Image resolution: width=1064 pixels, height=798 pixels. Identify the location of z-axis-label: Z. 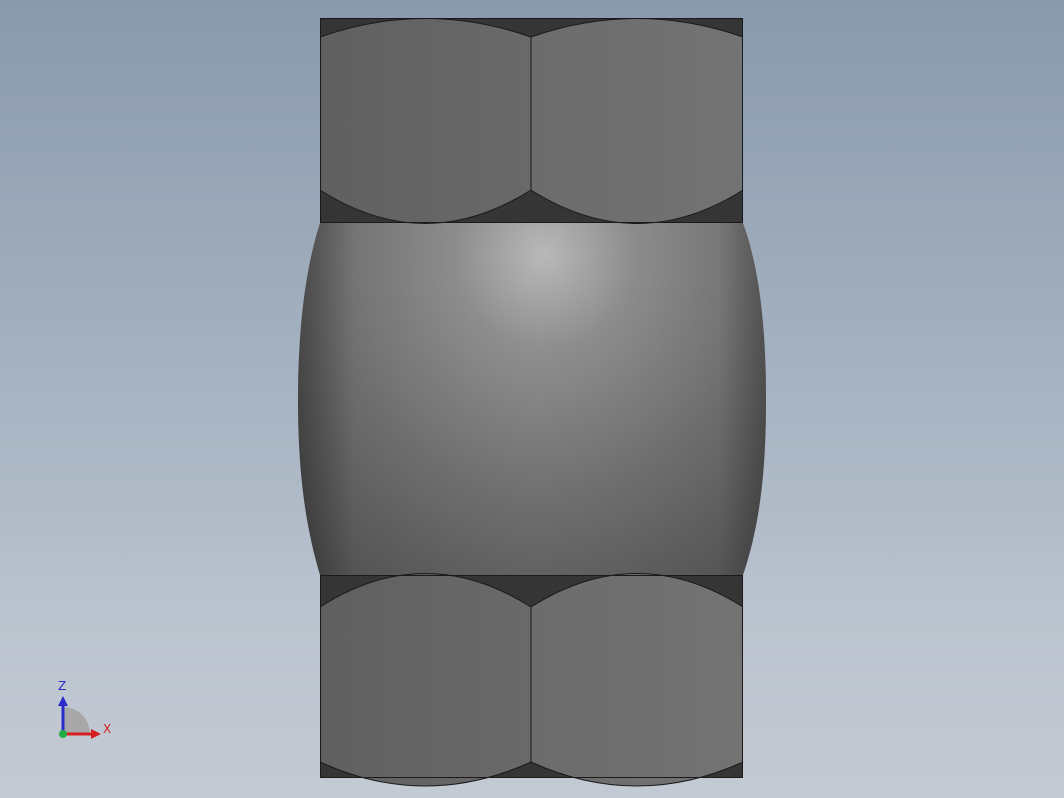
(62, 686).